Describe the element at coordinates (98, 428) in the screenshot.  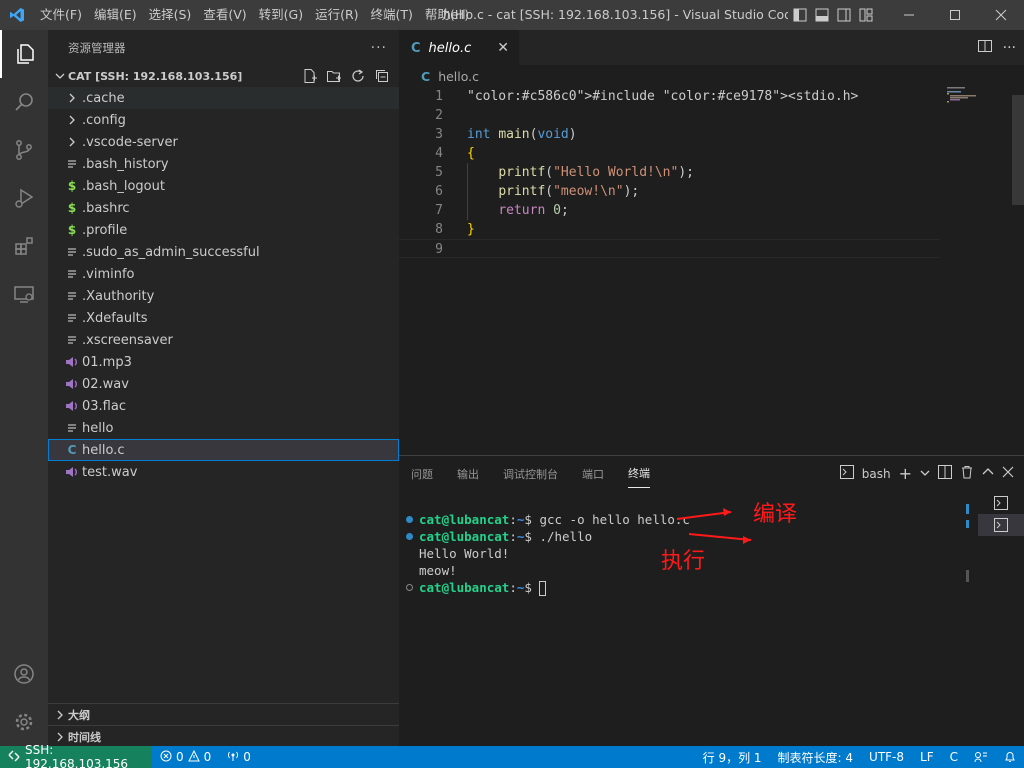
I see `file-name: hello` at that location.